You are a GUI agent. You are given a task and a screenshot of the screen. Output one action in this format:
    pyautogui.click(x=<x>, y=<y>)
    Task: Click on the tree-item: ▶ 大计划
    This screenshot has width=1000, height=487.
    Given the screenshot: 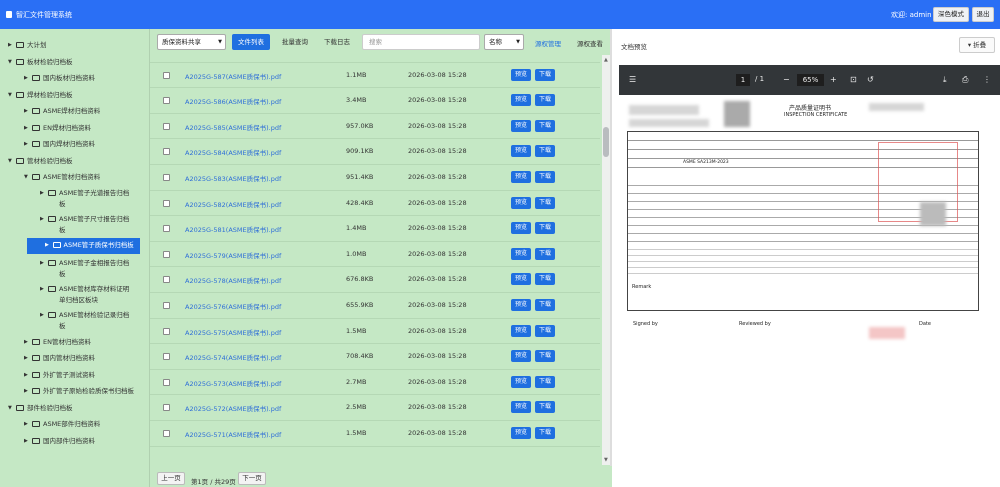 What is the action you would take?
    pyautogui.click(x=27, y=45)
    